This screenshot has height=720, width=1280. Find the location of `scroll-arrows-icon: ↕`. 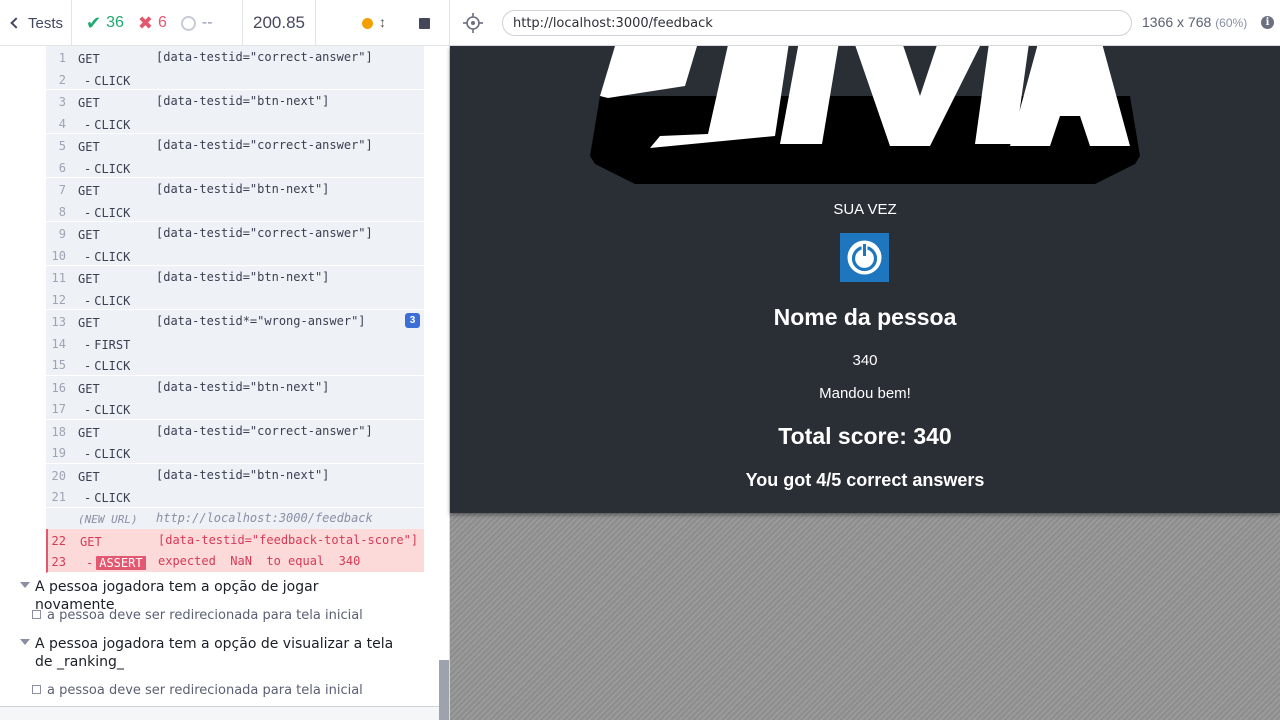

scroll-arrows-icon: ↕ is located at coordinates (382, 22).